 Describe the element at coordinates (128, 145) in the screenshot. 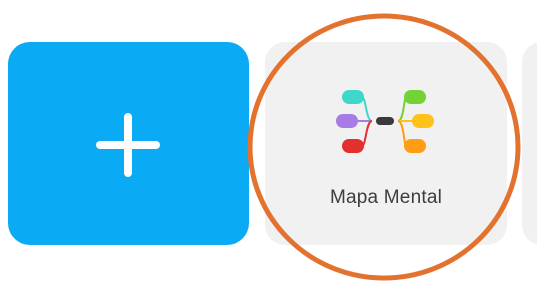

I see `plus-icon` at that location.